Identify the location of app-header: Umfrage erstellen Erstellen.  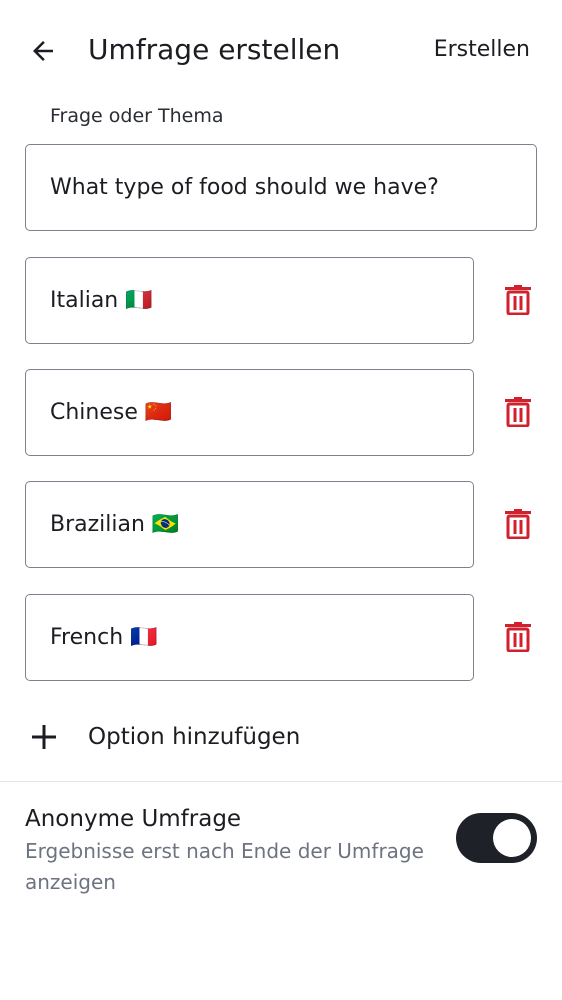
(281, 50).